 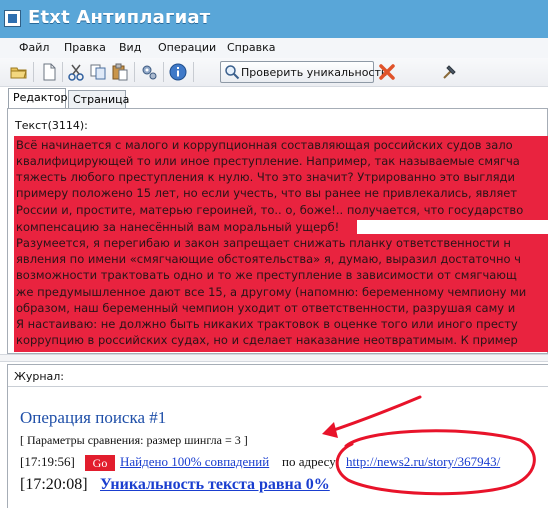 I want to click on app-icon, so click(x=12, y=18).